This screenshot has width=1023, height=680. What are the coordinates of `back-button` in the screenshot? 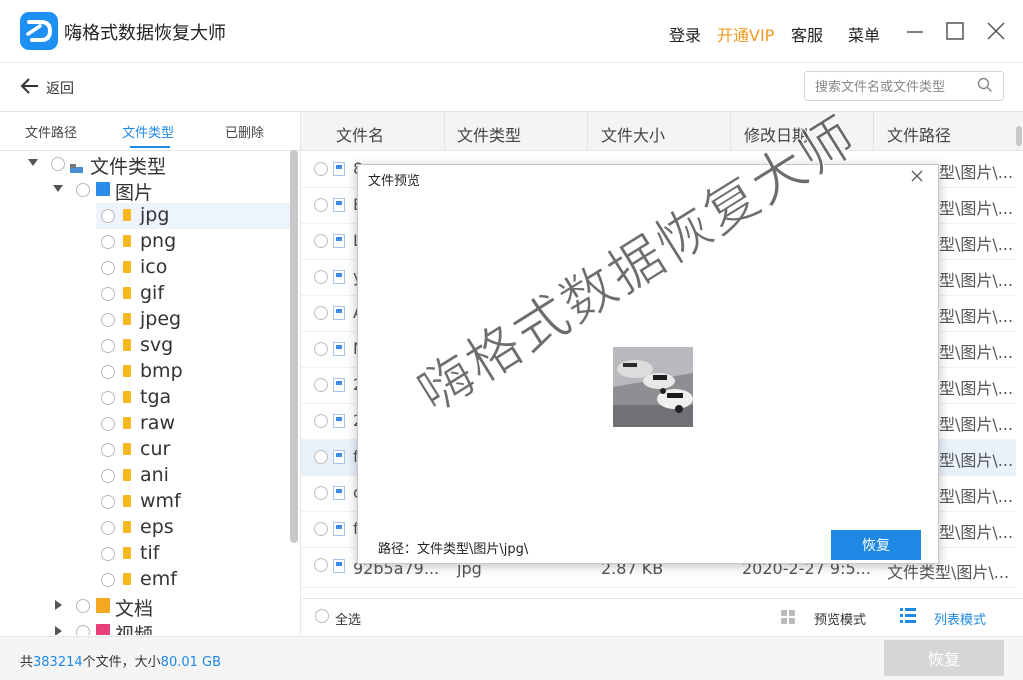 It's located at (30, 88).